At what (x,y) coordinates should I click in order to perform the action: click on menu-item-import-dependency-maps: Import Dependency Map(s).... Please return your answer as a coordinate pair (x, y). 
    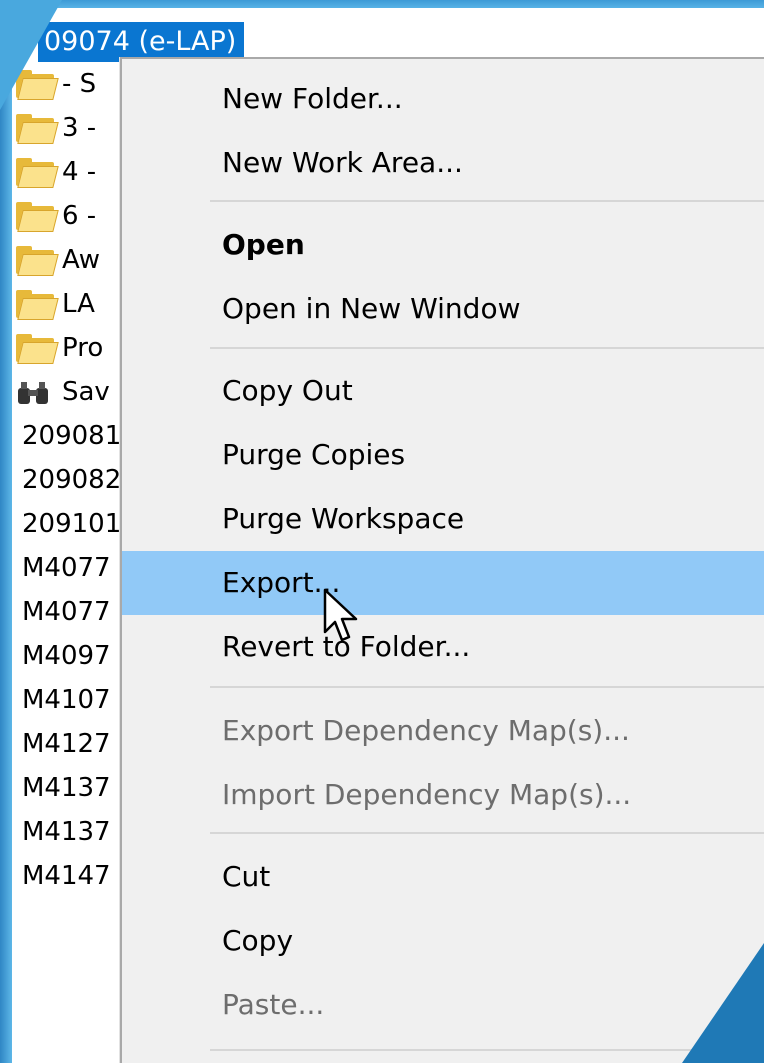
    Looking at the image, I should click on (443, 795).